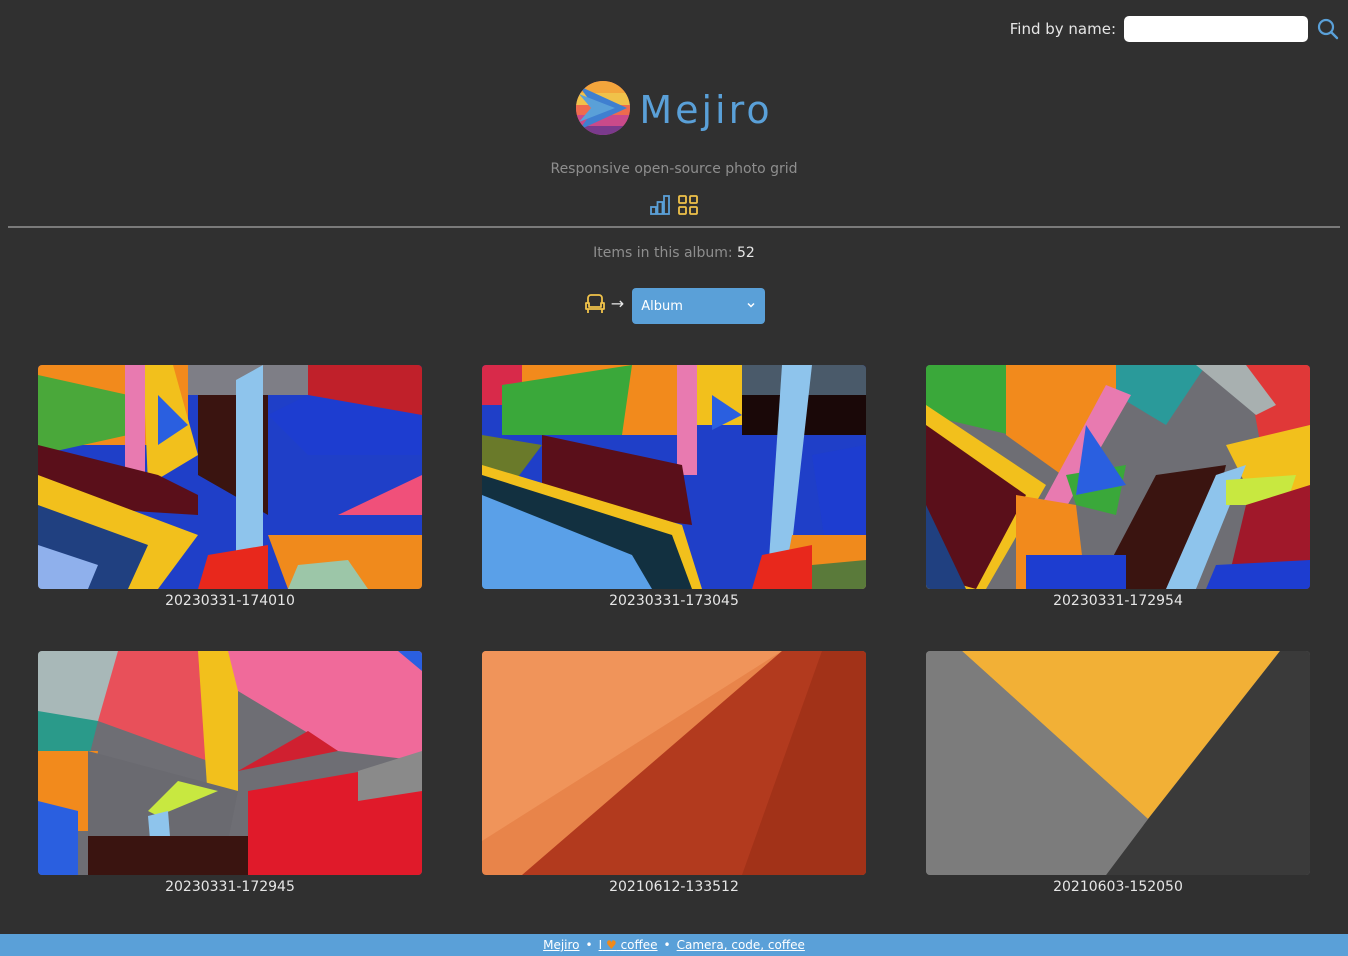 This screenshot has width=1348, height=956. What do you see at coordinates (674, 601) in the screenshot?
I see `photo-caption: 20230331-173045` at bounding box center [674, 601].